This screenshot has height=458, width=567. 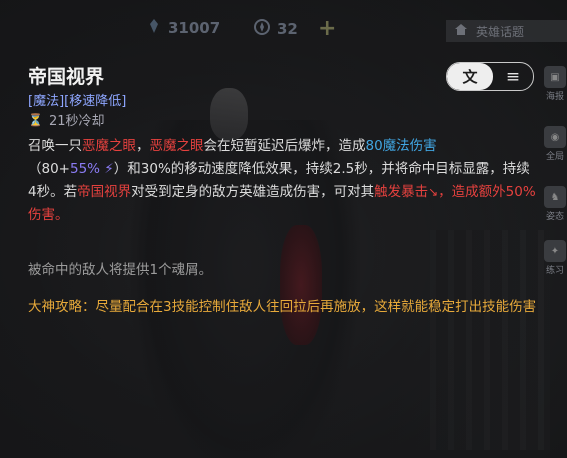 What do you see at coordinates (287, 29) in the screenshot?
I see `coin-count: 32` at bounding box center [287, 29].